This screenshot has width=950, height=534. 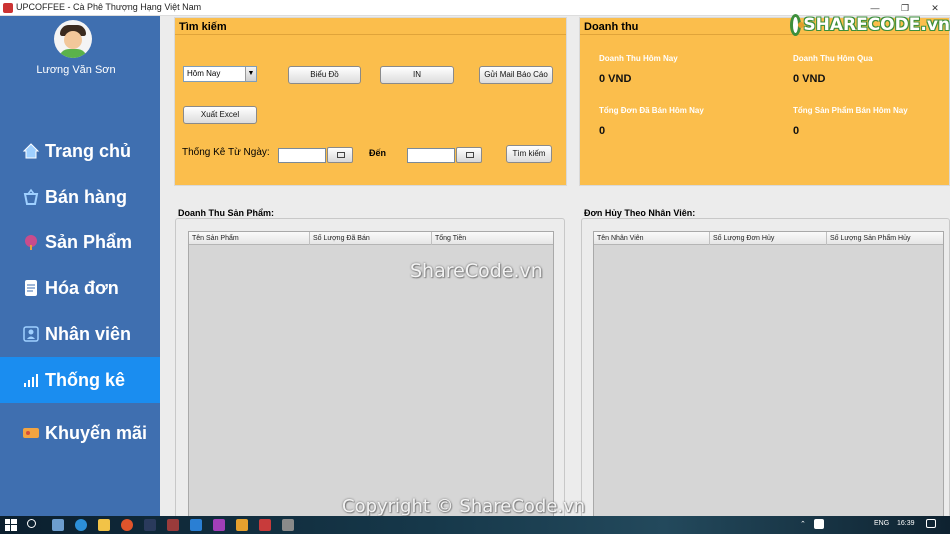 I want to click on sidebar-item-label: Hóa đơn, so click(x=82, y=287).